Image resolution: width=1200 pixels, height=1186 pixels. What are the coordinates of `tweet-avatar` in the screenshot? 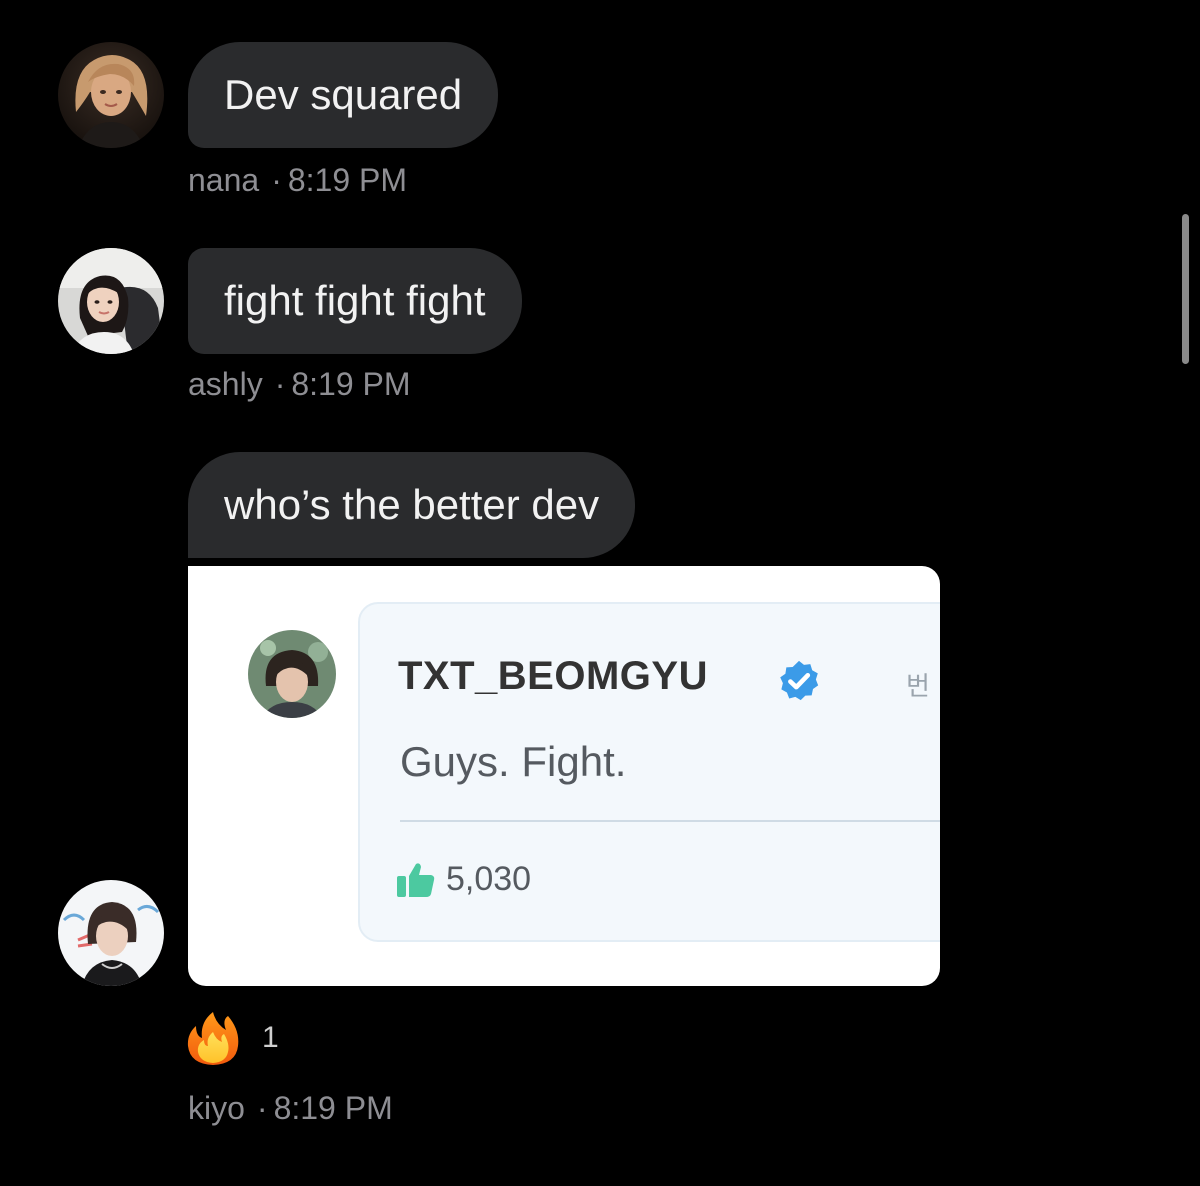 It's located at (292, 674).